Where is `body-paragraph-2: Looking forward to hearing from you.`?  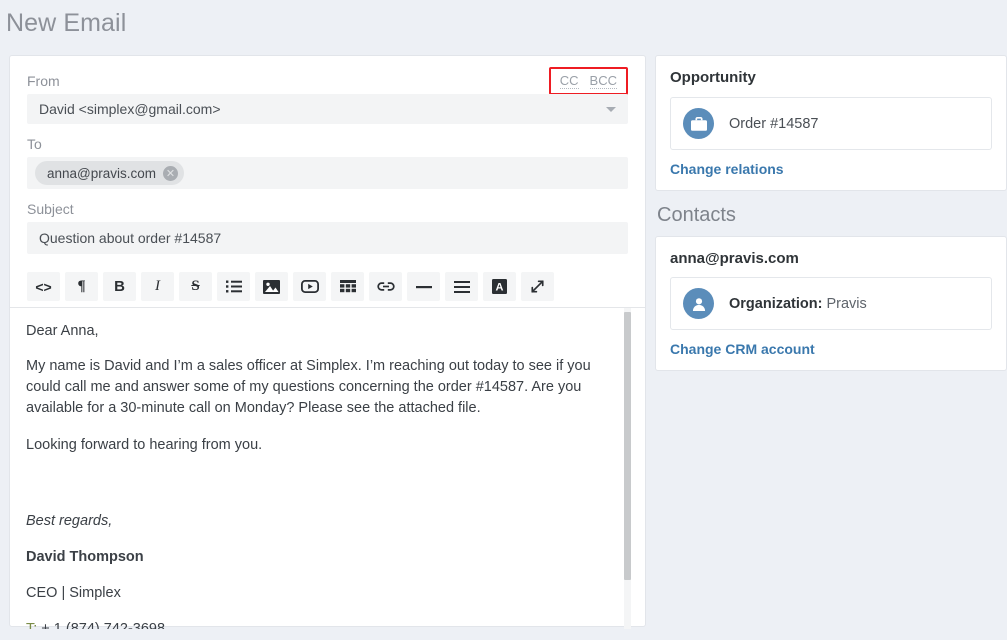 body-paragraph-2: Looking forward to hearing from you. is located at coordinates (144, 445).